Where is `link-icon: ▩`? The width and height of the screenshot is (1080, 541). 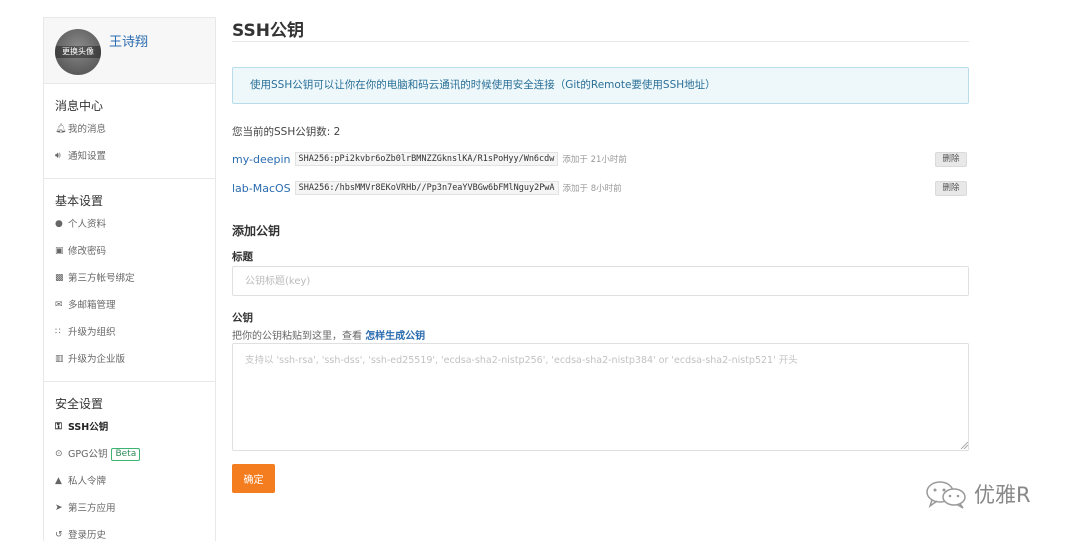
link-icon: ▩ is located at coordinates (59, 278).